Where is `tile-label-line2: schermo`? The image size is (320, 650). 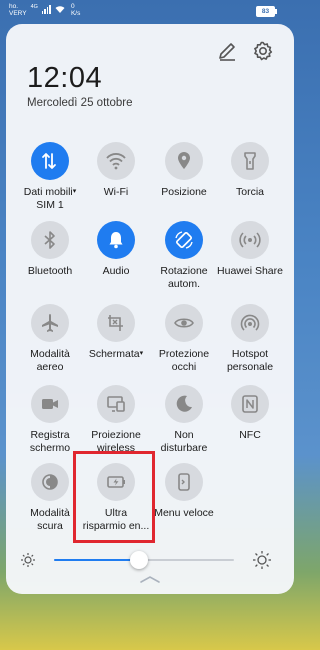
tile-label-line2: schermo is located at coordinates (50, 447).